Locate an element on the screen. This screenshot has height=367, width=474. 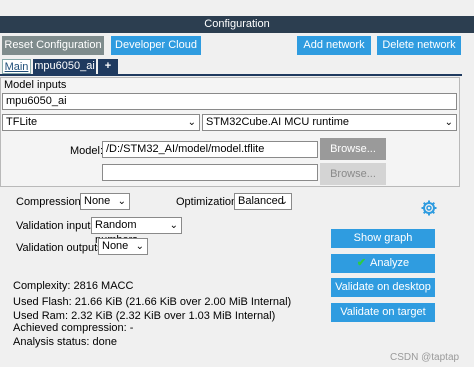
vertical-scrollbar is located at coordinates (468, 200).